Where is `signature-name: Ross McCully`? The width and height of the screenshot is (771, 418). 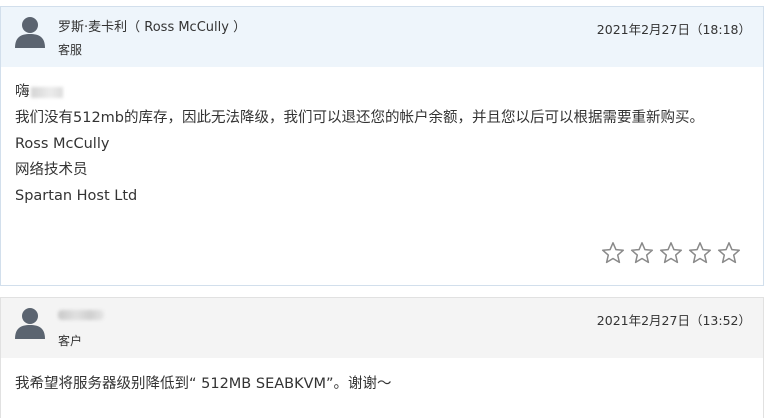
signature-name: Ross McCully is located at coordinates (62, 144).